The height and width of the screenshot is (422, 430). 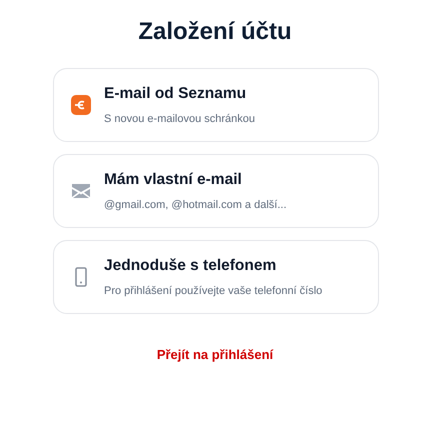 What do you see at coordinates (213, 291) in the screenshot?
I see `option-subtitle: Pro přihlášení používejte vaše telefonní číslo` at bounding box center [213, 291].